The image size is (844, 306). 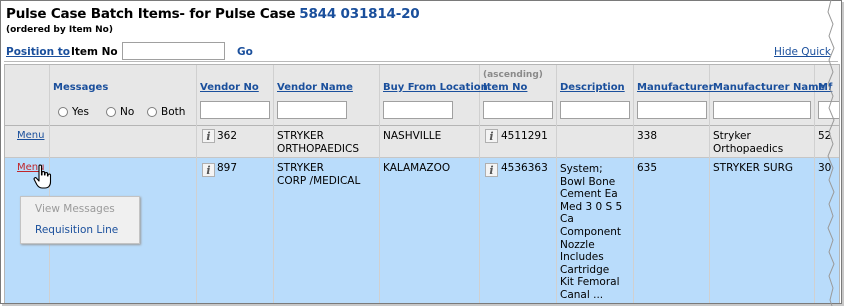 I want to click on manufacturer-filter-input, so click(x=672, y=110).